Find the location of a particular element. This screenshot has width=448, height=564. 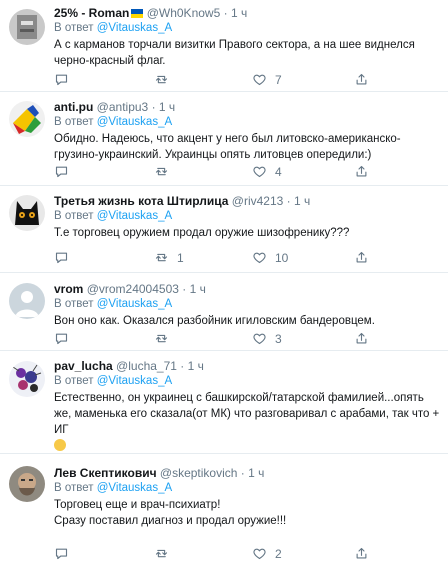

author-name: vrom is located at coordinates (68, 289).